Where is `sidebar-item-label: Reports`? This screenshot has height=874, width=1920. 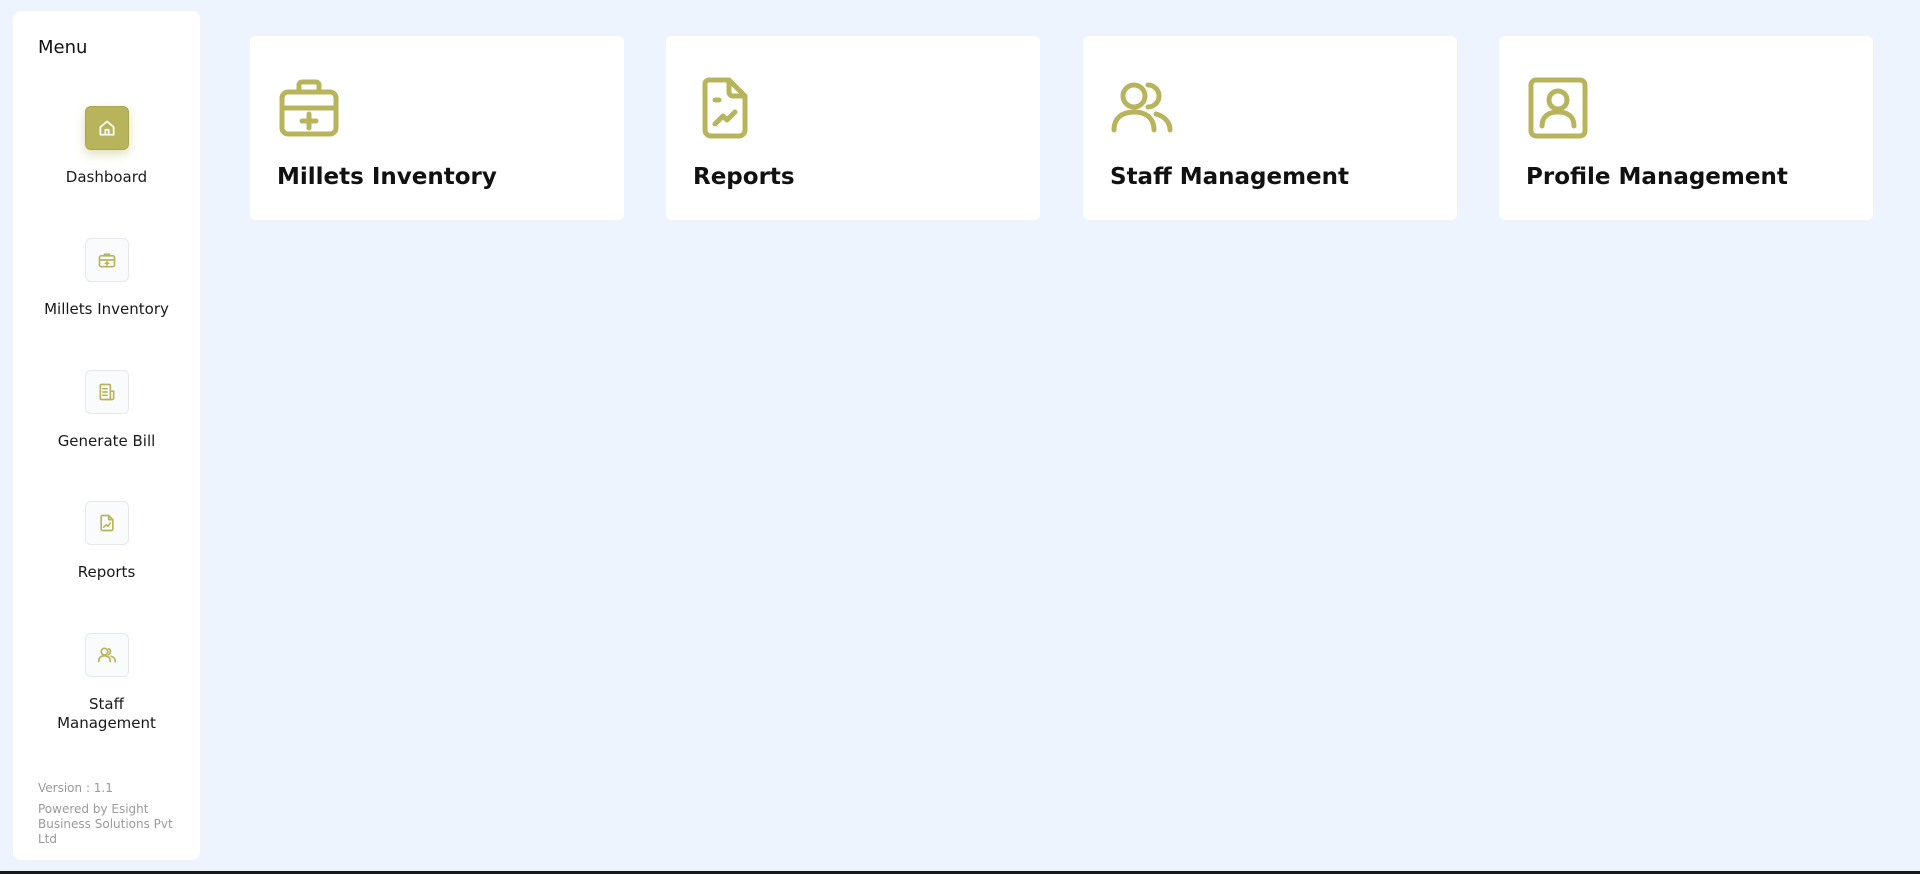 sidebar-item-label: Reports is located at coordinates (106, 572).